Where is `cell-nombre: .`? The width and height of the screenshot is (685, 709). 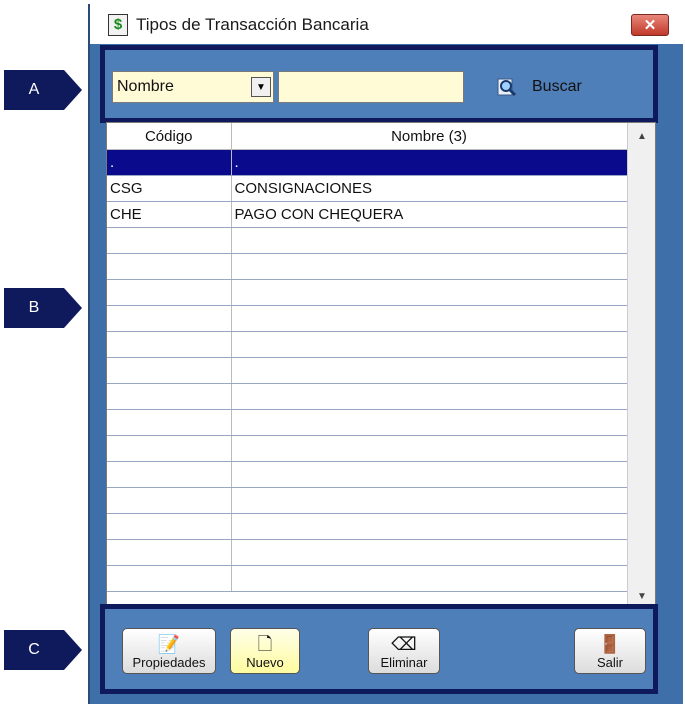
cell-nombre: . is located at coordinates (429, 162).